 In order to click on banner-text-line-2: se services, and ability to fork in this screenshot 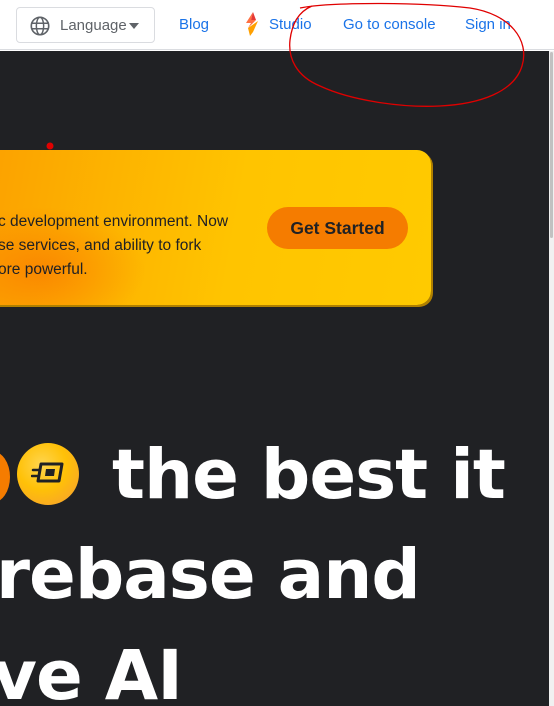, I will do `click(101, 245)`.